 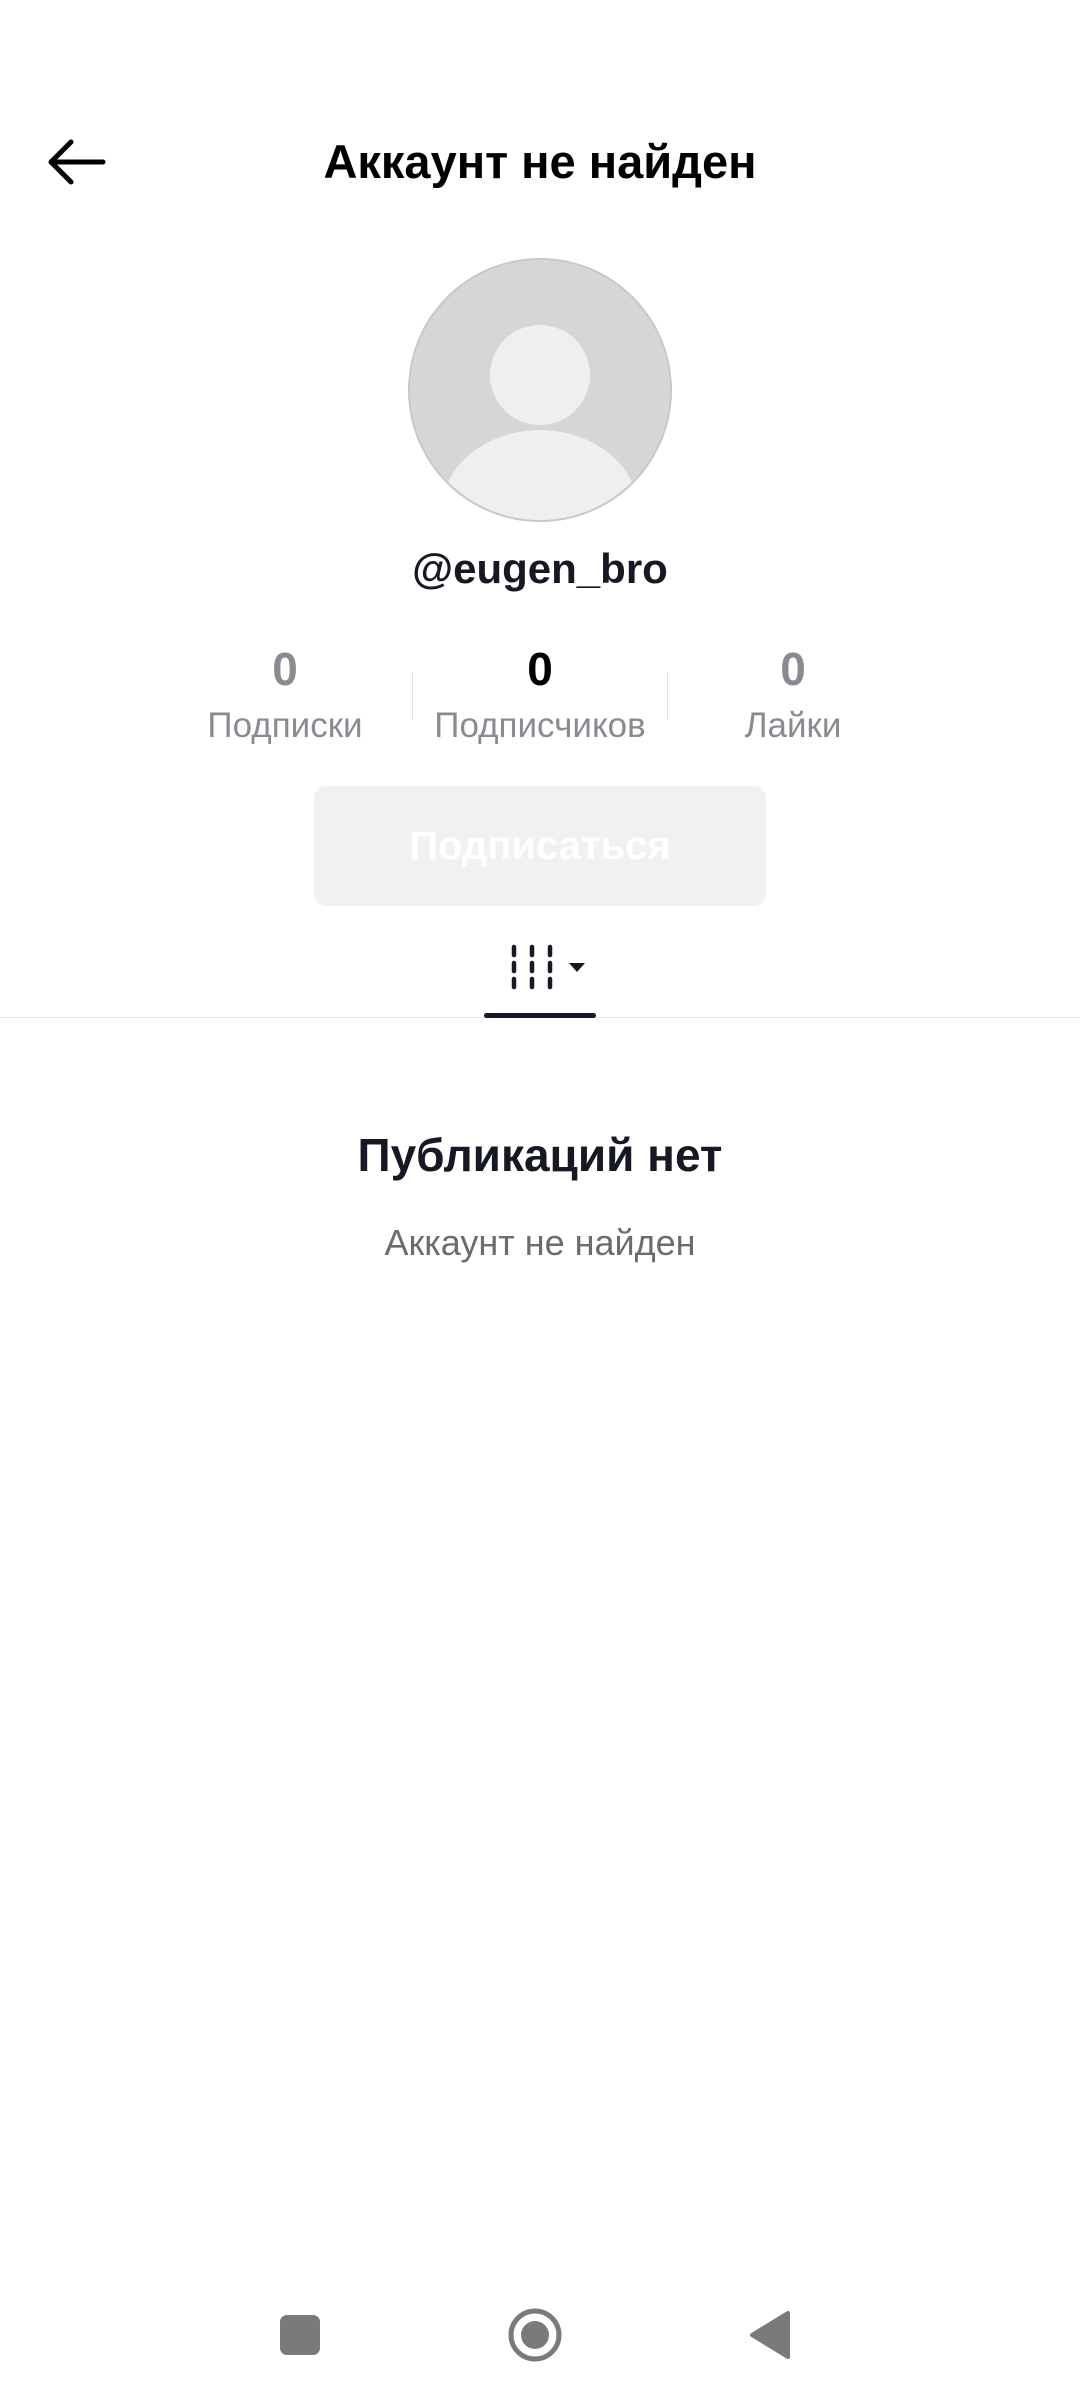 I want to click on circle-icon, so click(x=535, y=2335).